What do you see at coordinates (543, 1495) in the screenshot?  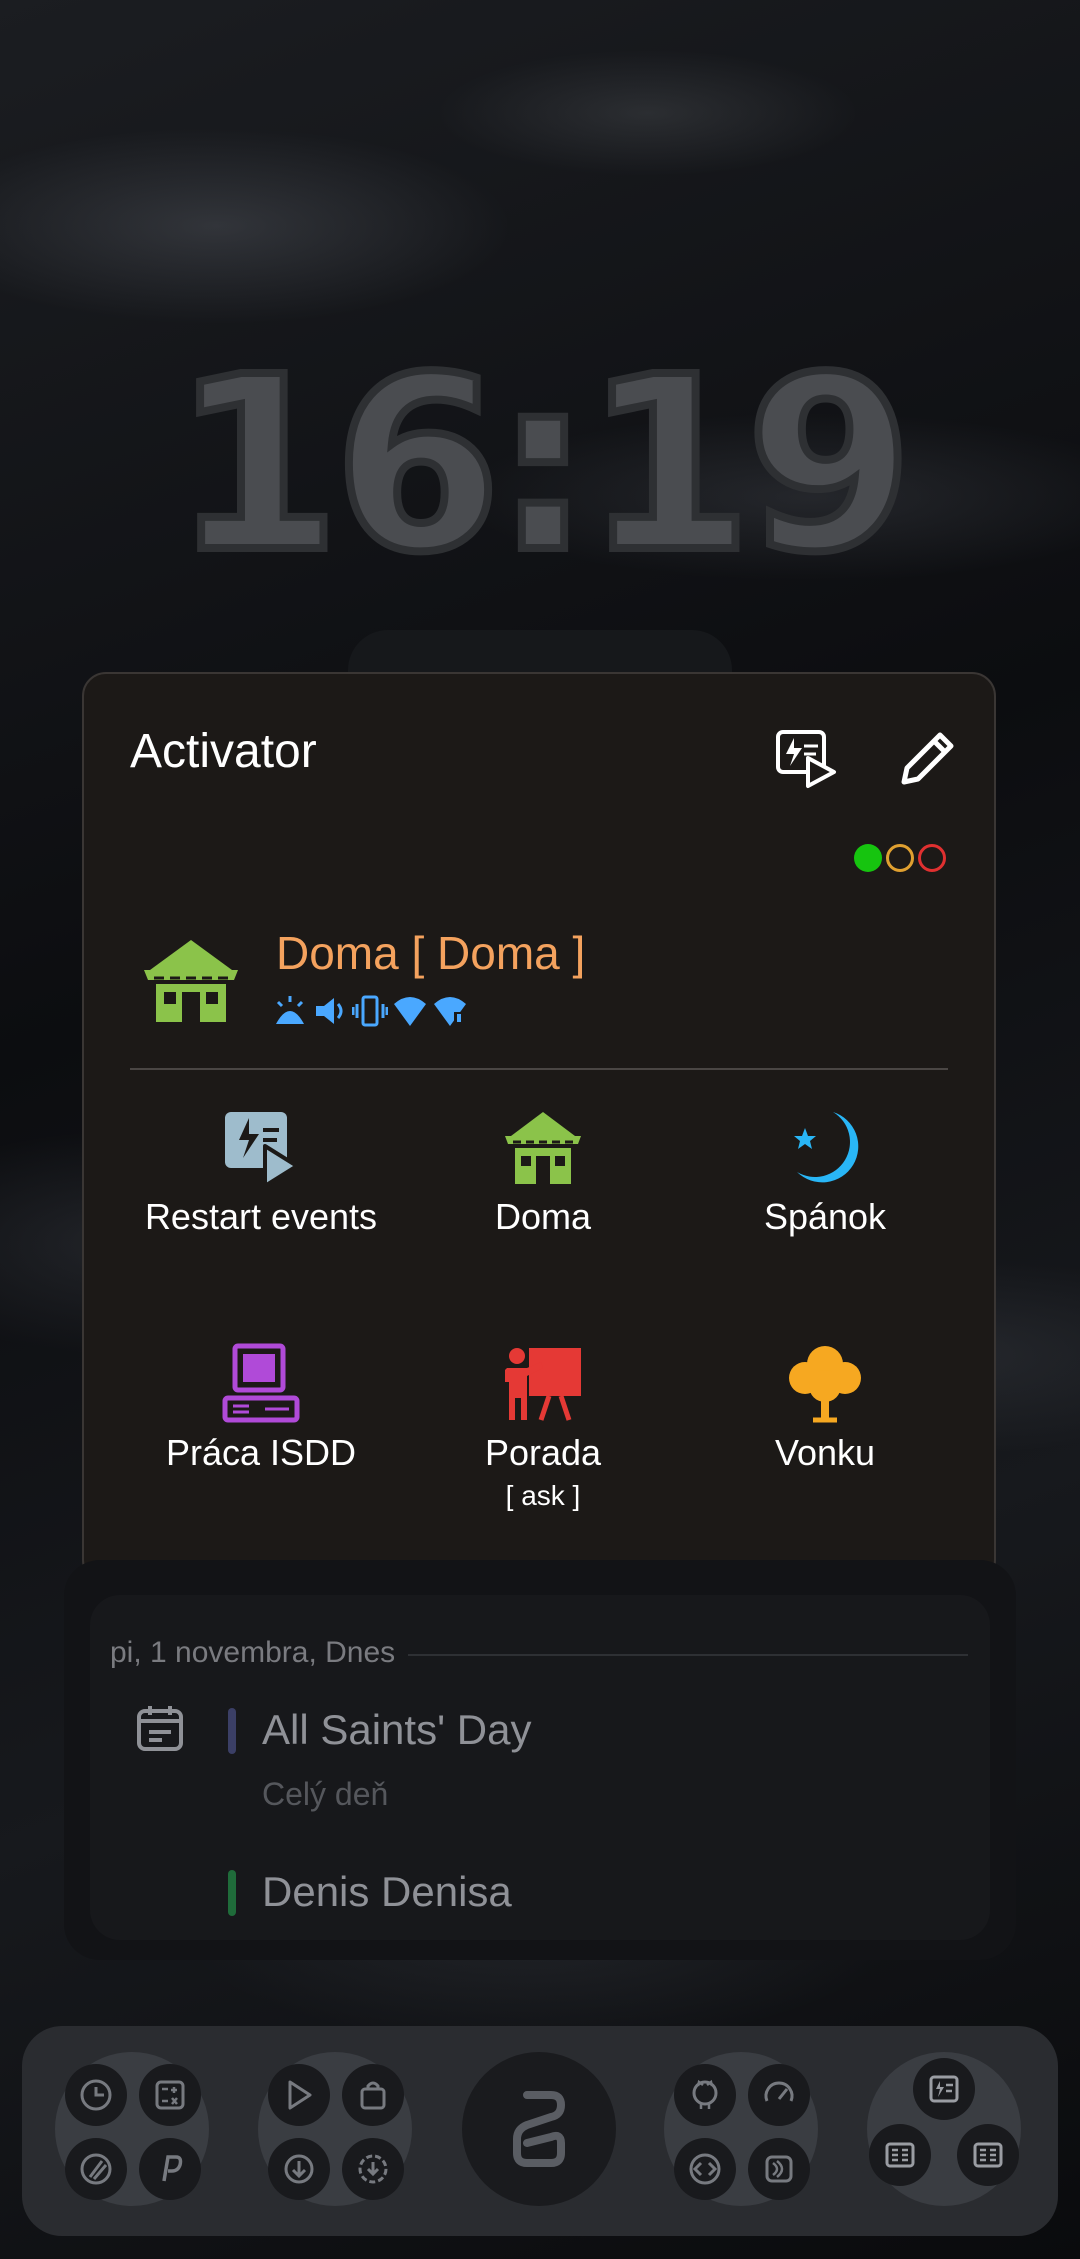 I see `tile-sublabel: [ ask ]` at bounding box center [543, 1495].